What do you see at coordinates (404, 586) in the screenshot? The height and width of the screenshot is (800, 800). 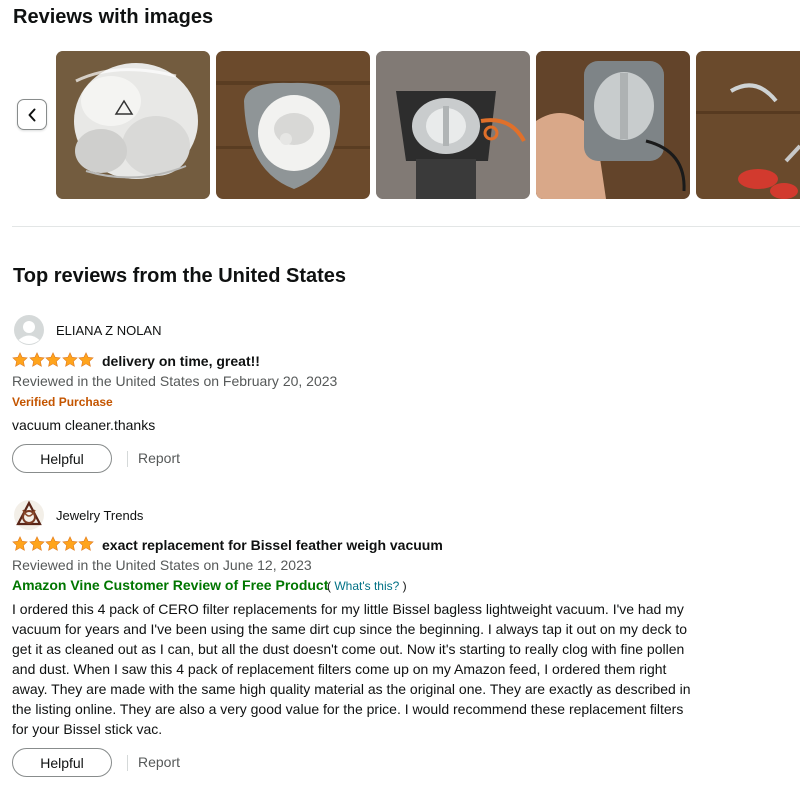 I see `paren-close: )` at bounding box center [404, 586].